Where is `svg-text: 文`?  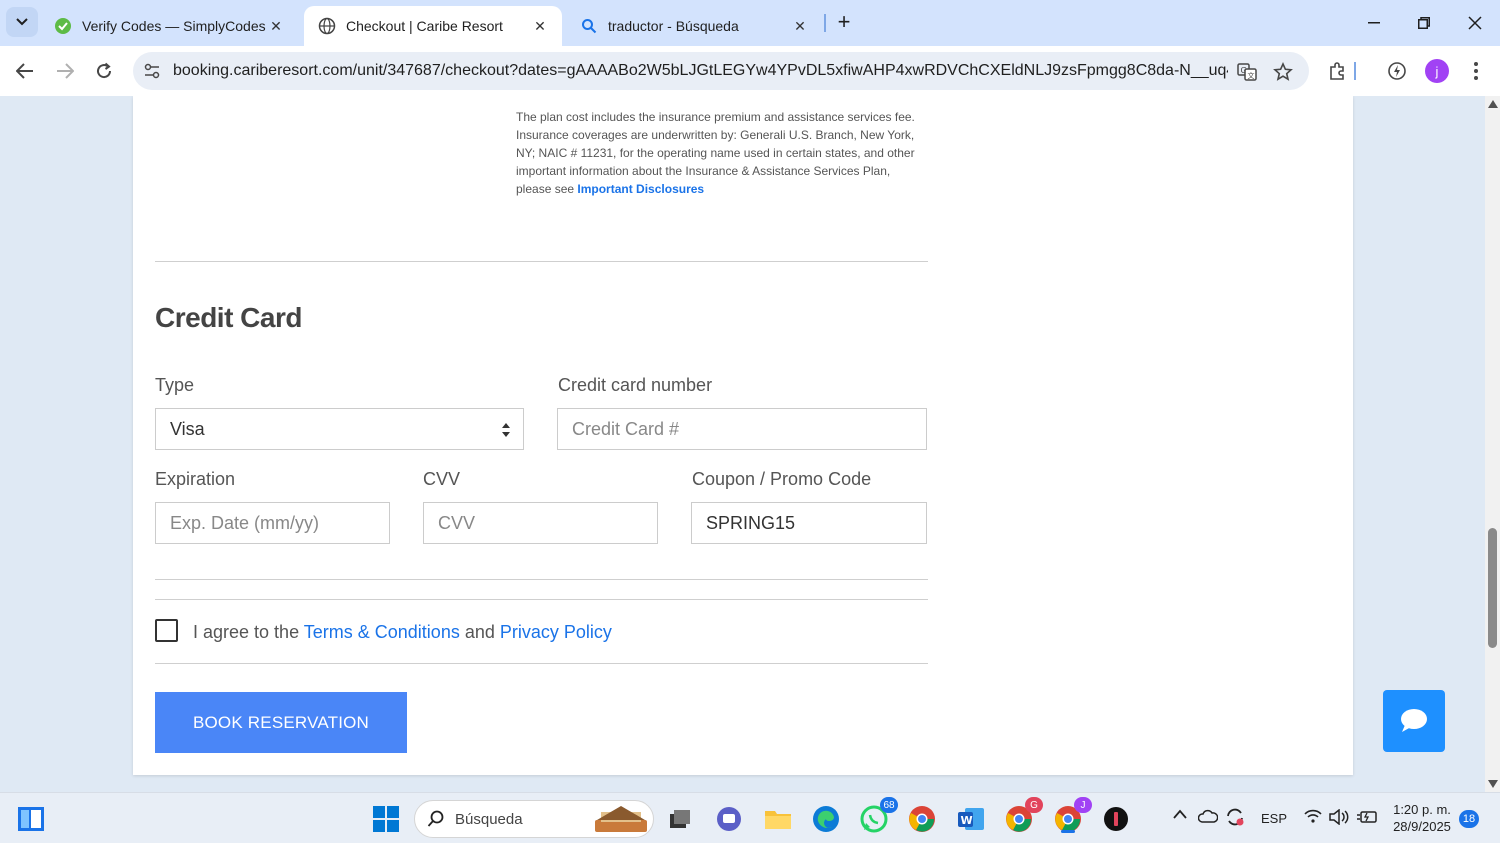 svg-text: 文 is located at coordinates (1251, 75).